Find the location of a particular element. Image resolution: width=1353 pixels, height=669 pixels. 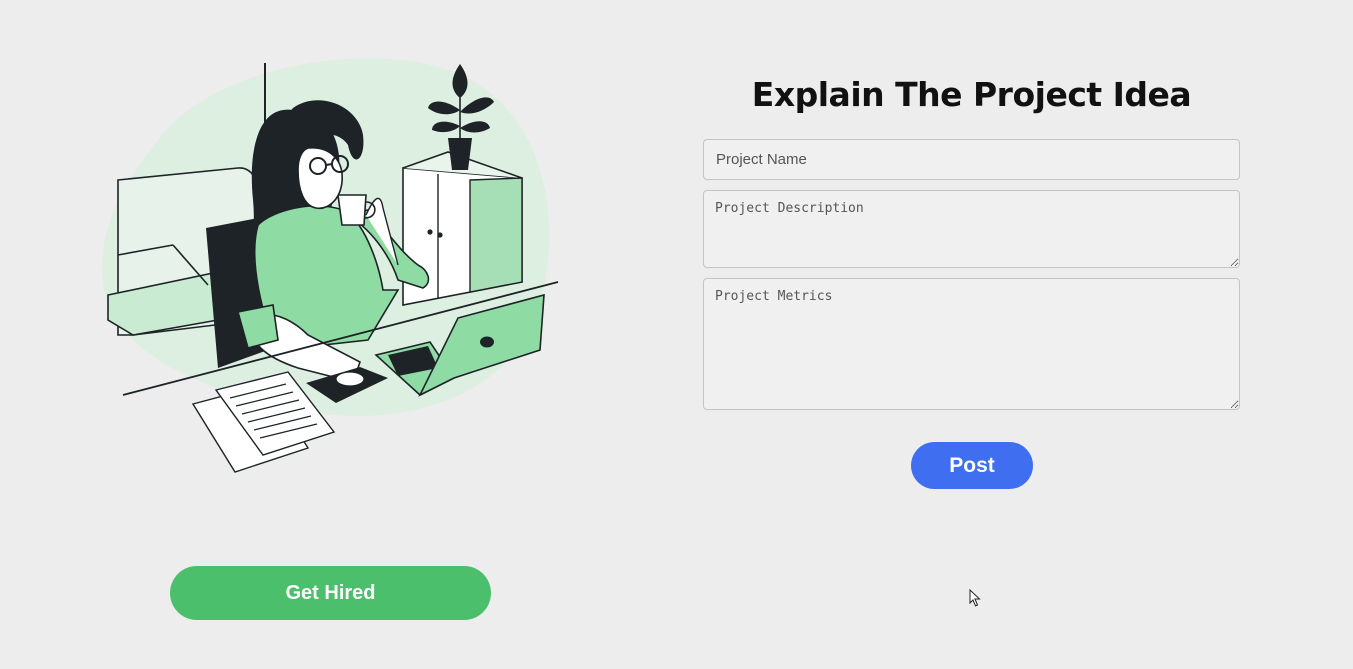

post-button: Post is located at coordinates (972, 465).